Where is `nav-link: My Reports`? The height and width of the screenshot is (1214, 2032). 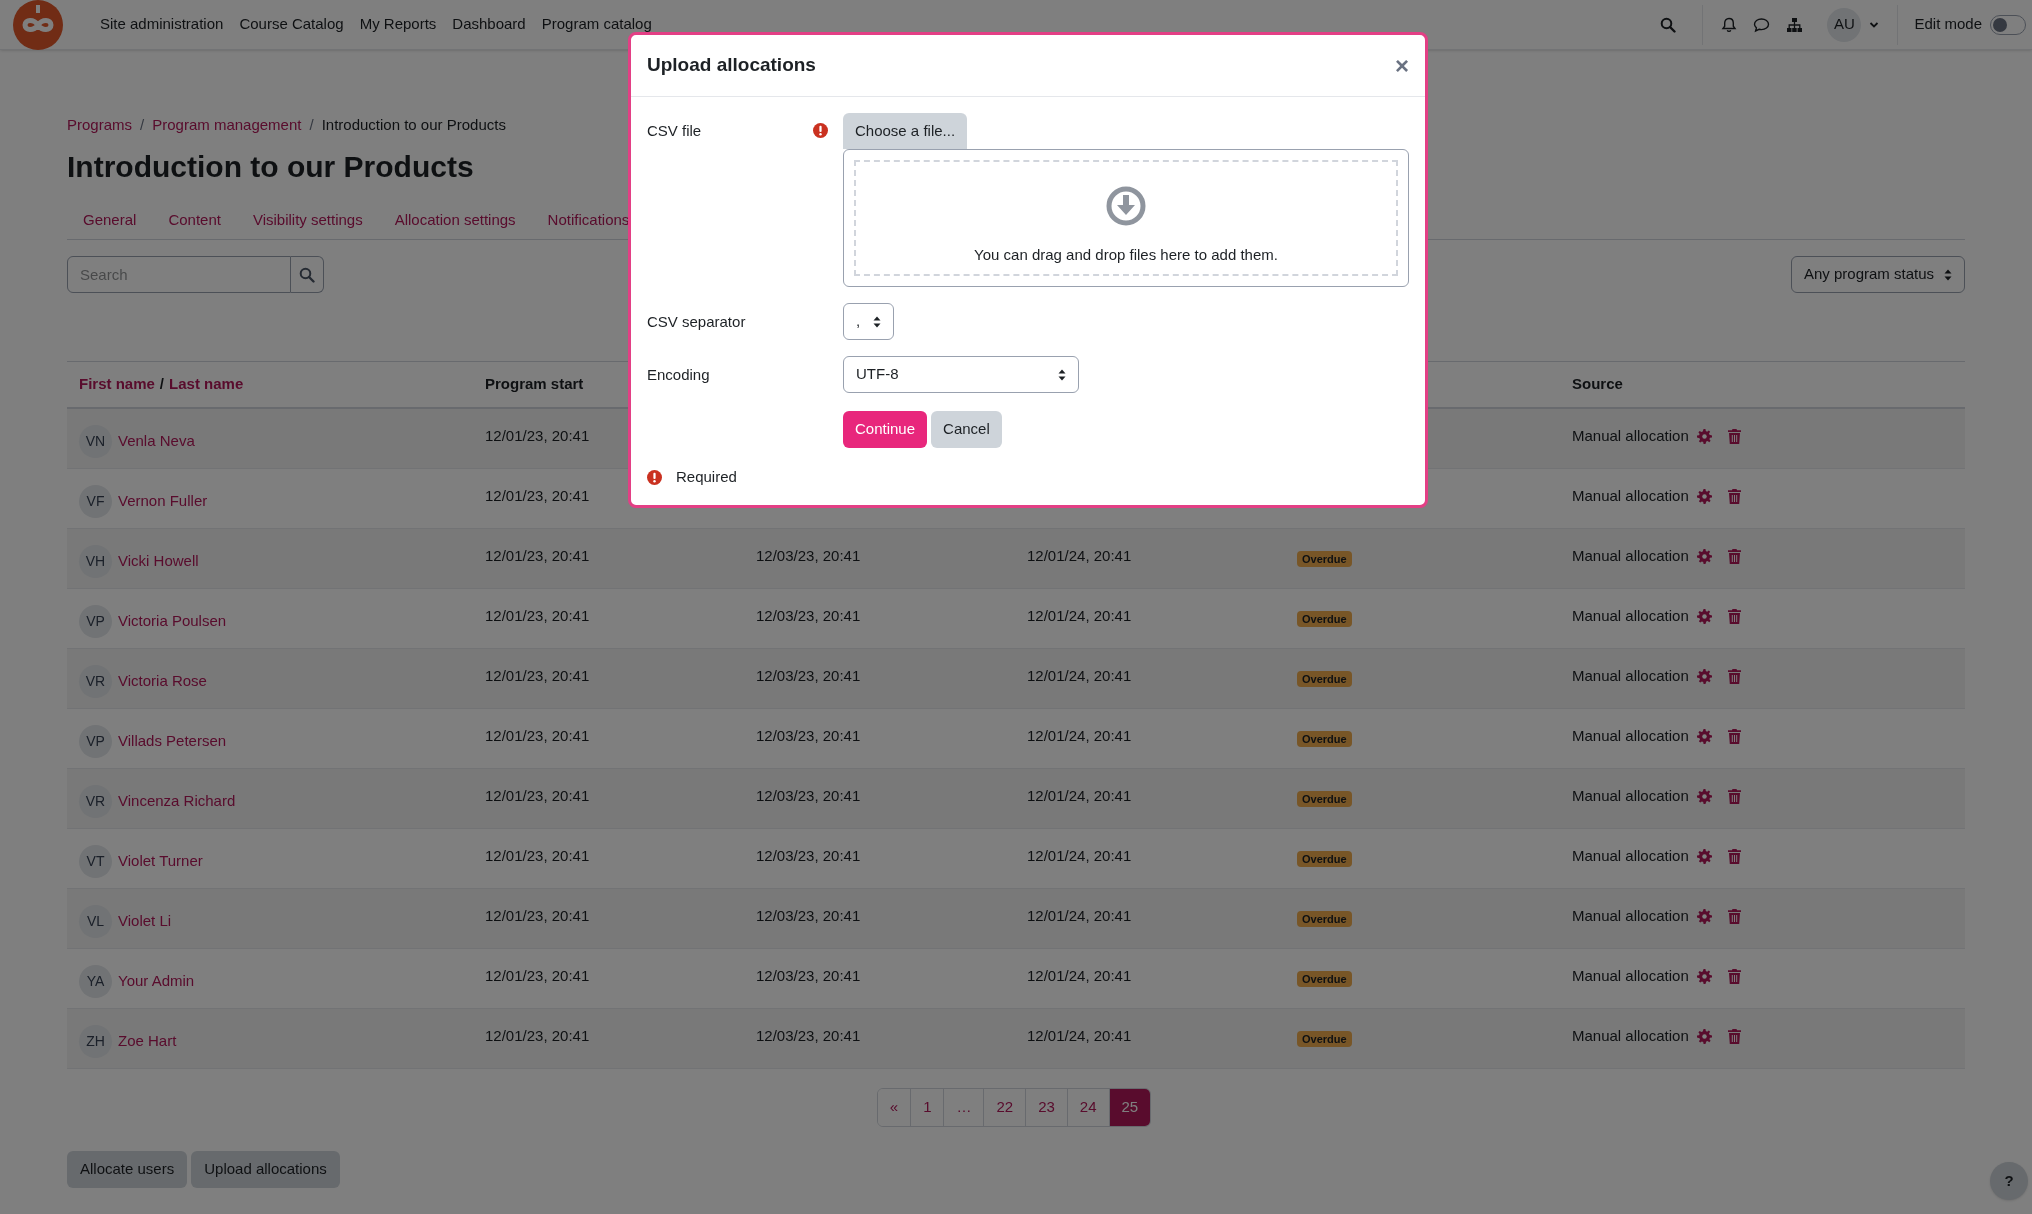
nav-link: My Reports is located at coordinates (398, 24).